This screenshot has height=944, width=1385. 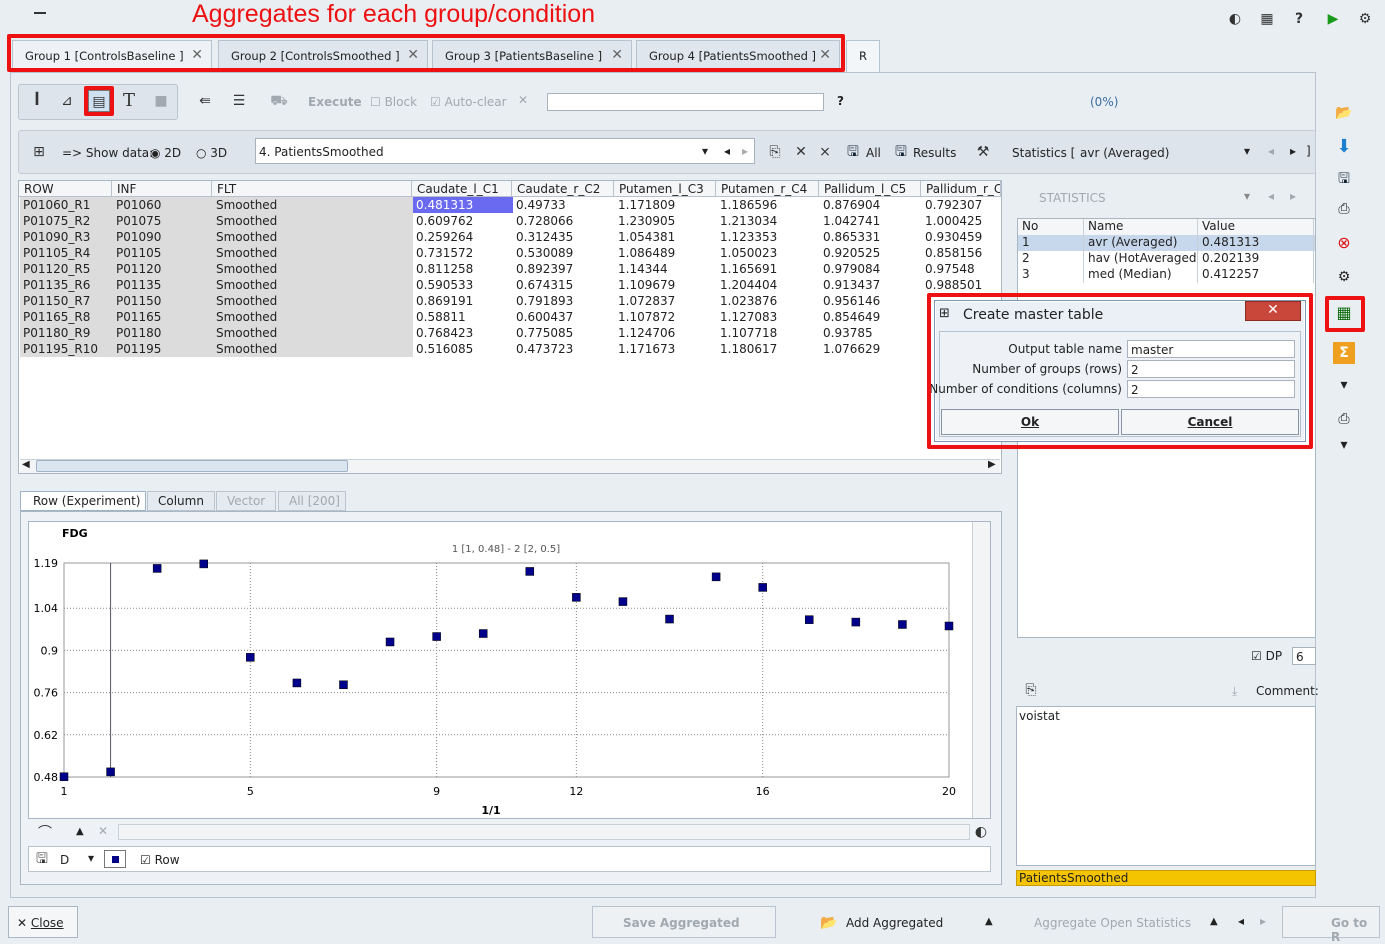 I want to click on table-cell: 0.876904, so click(x=871, y=205).